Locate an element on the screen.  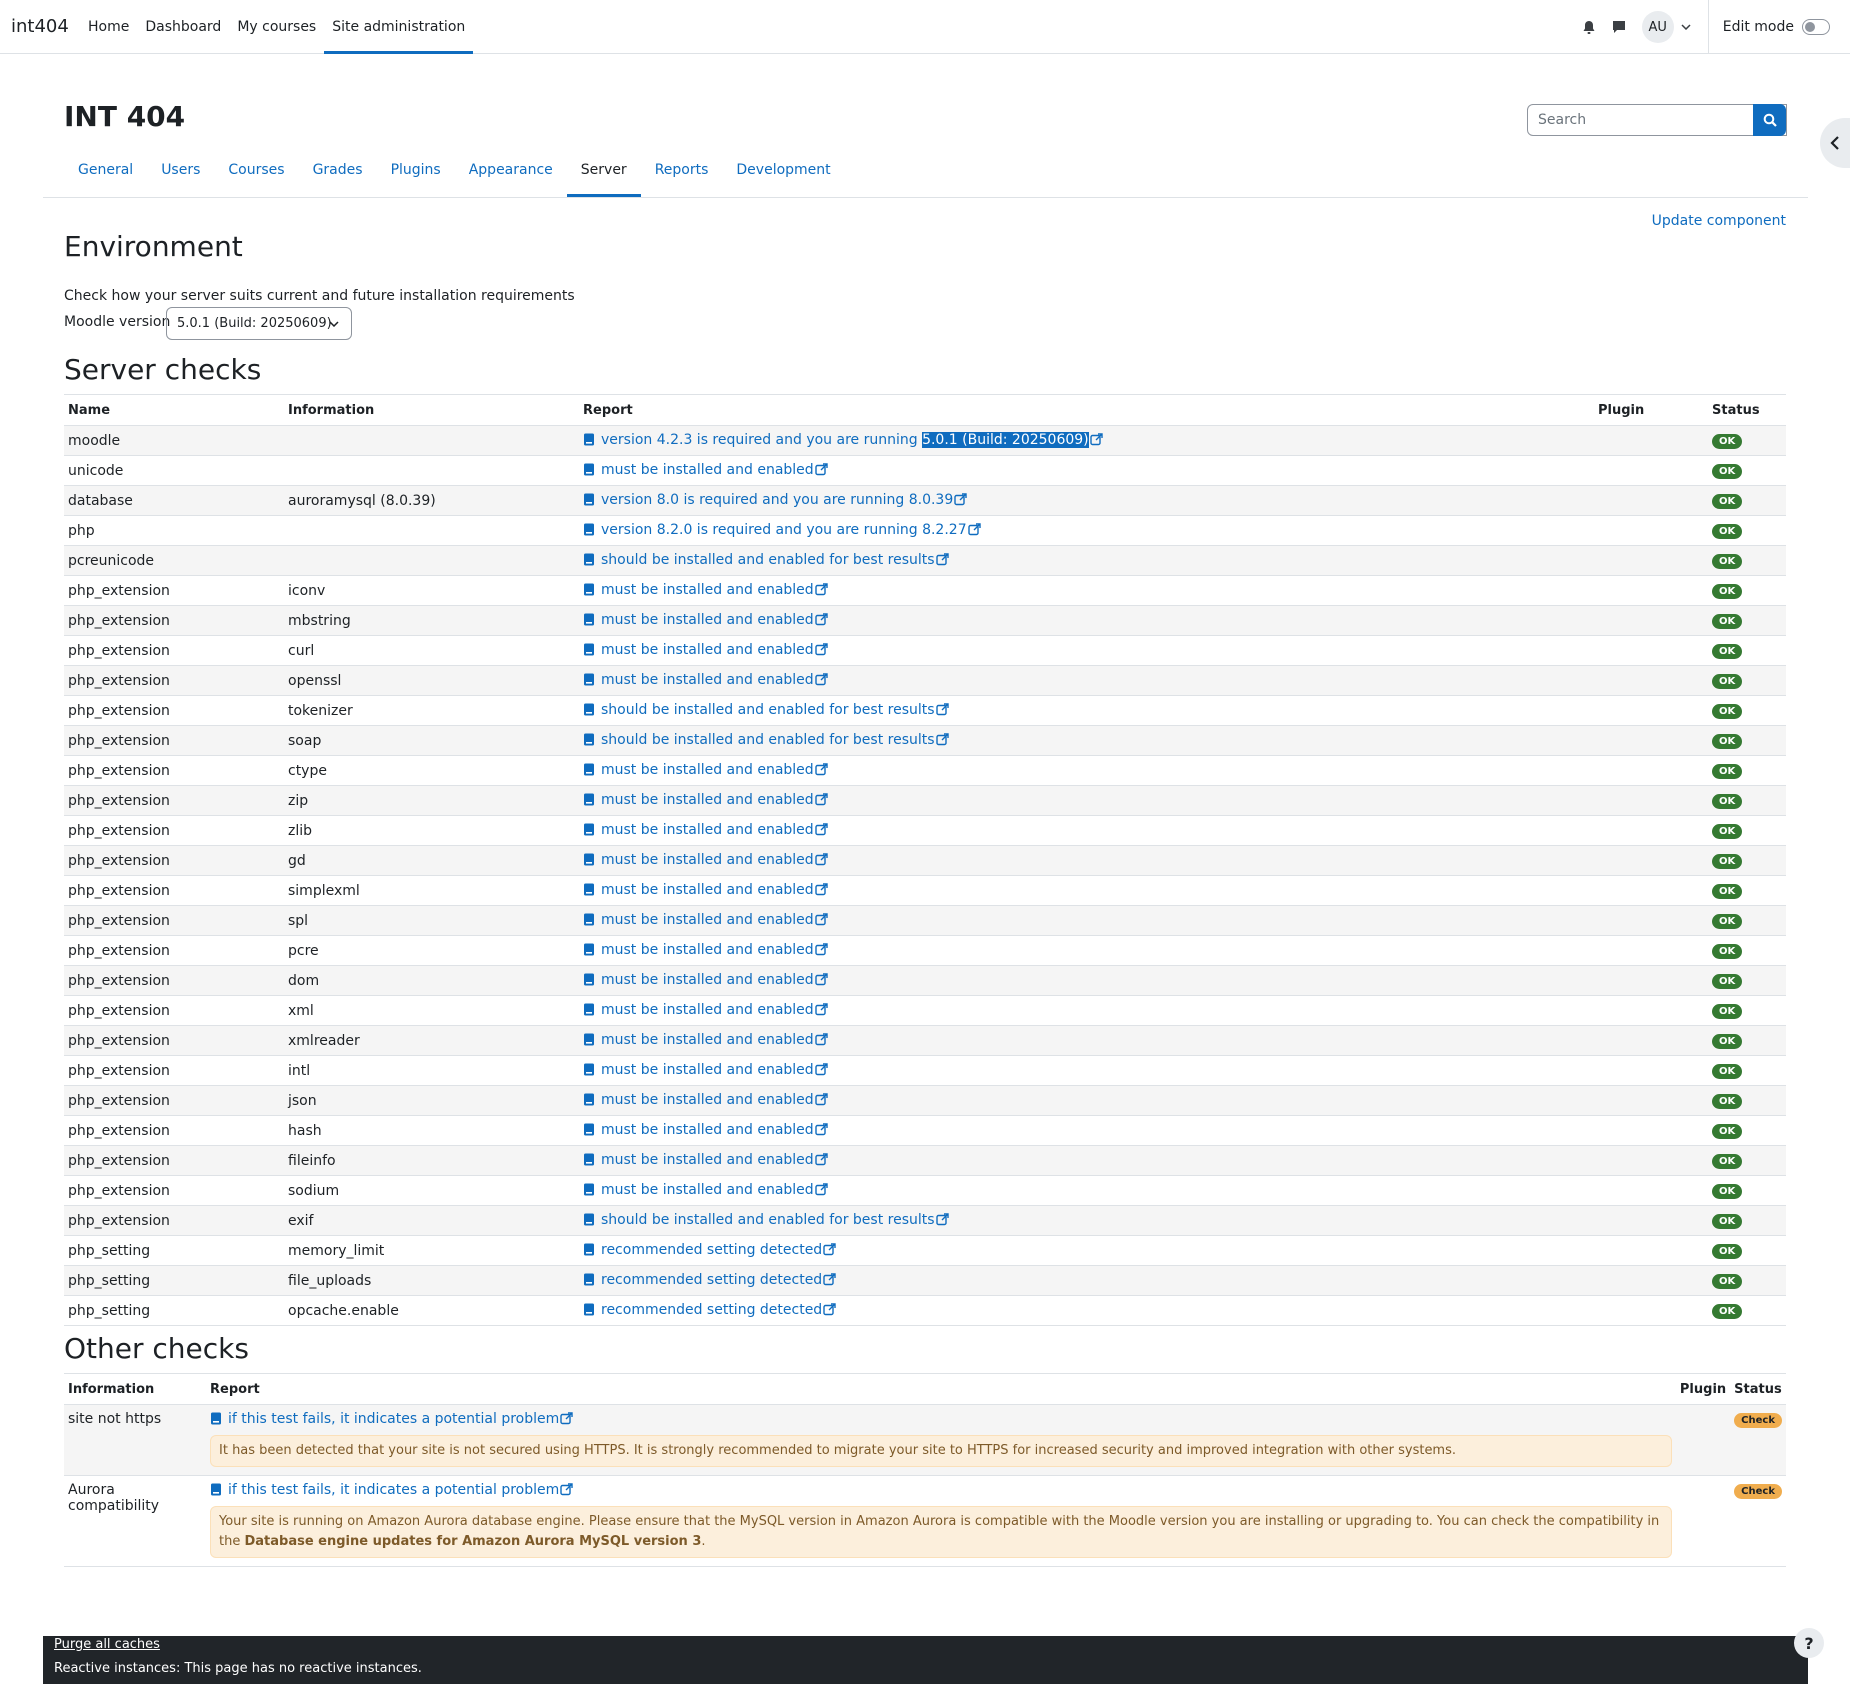
search-input: Search is located at coordinates (1657, 120).